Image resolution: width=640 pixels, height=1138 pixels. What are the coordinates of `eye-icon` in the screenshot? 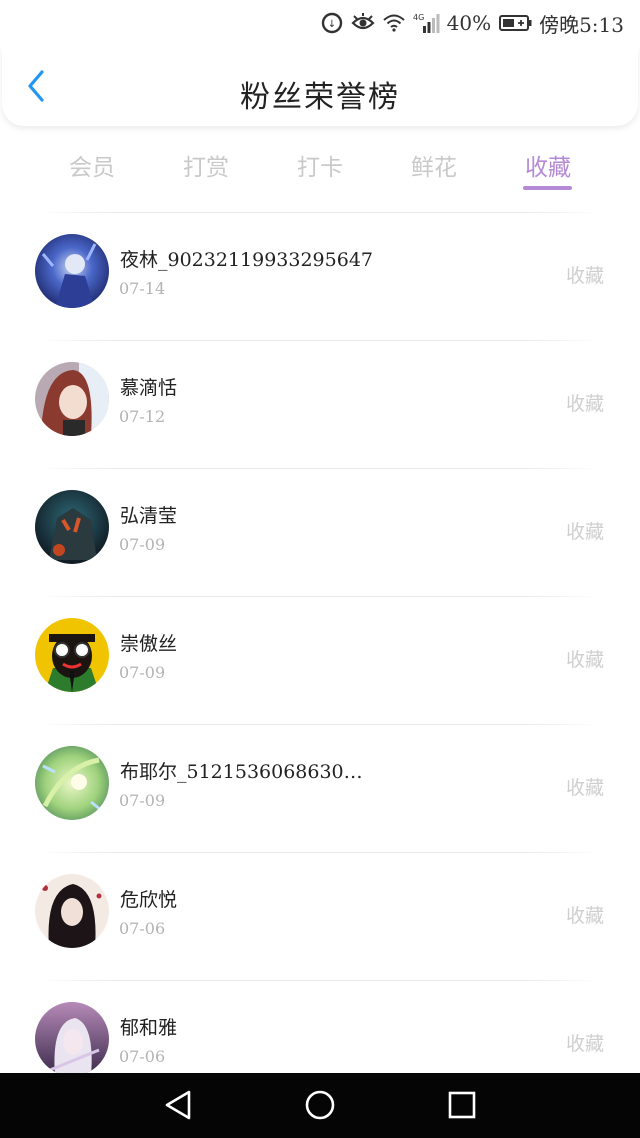 It's located at (363, 23).